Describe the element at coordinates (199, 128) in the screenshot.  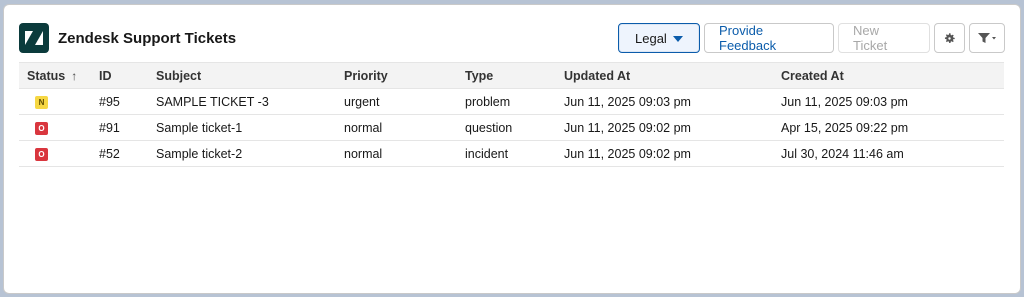
I see `ticket-subject: Sample ticket-1` at that location.